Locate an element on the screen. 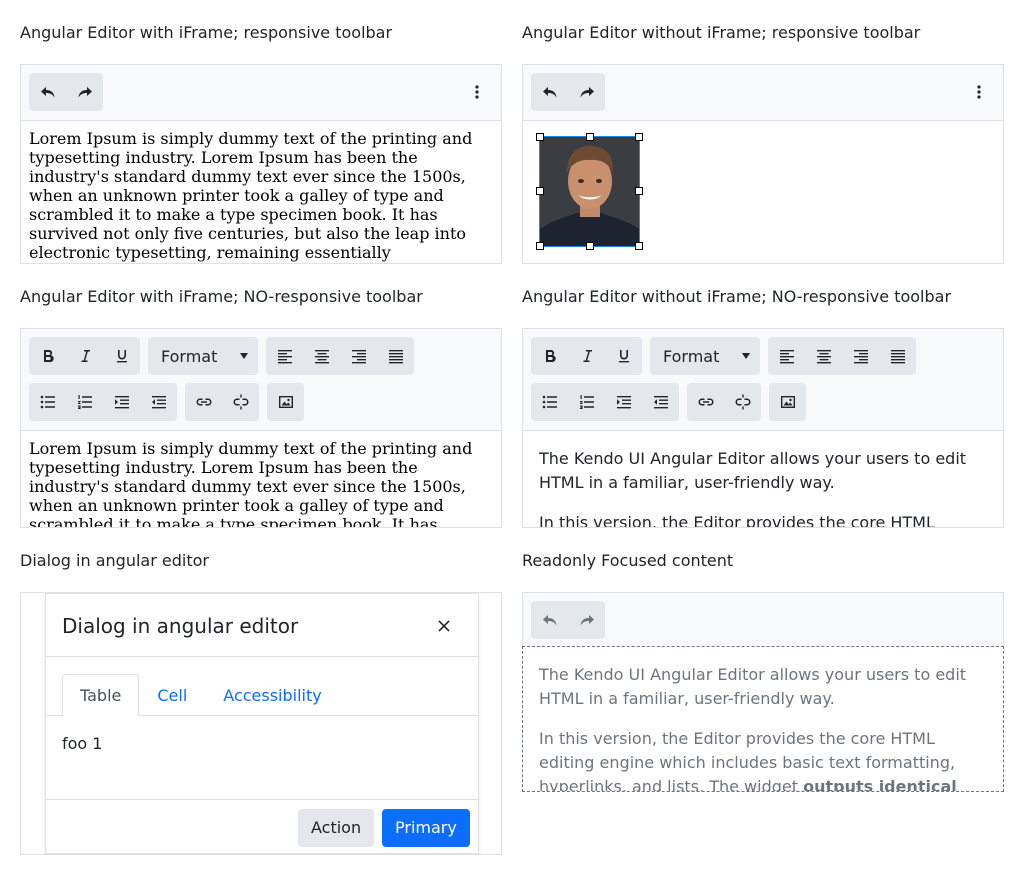 The width and height of the screenshot is (1024, 875). resize-handle-sw is located at coordinates (540, 246).